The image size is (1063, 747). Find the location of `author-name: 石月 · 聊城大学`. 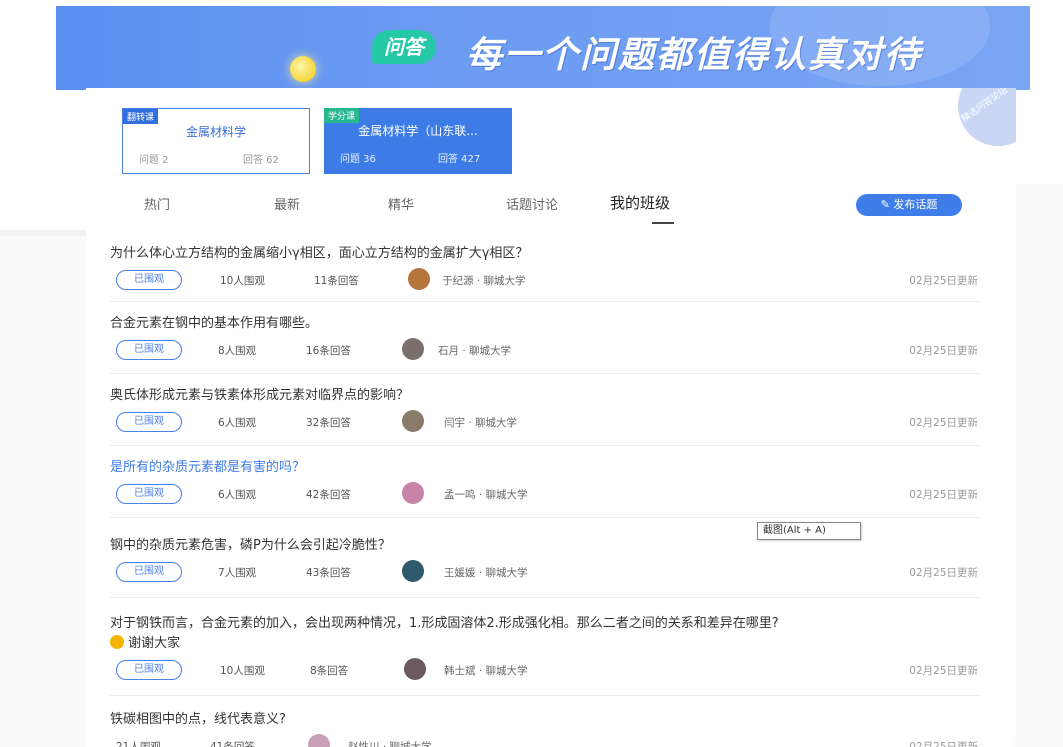

author-name: 石月 · 聊城大学 is located at coordinates (474, 350).